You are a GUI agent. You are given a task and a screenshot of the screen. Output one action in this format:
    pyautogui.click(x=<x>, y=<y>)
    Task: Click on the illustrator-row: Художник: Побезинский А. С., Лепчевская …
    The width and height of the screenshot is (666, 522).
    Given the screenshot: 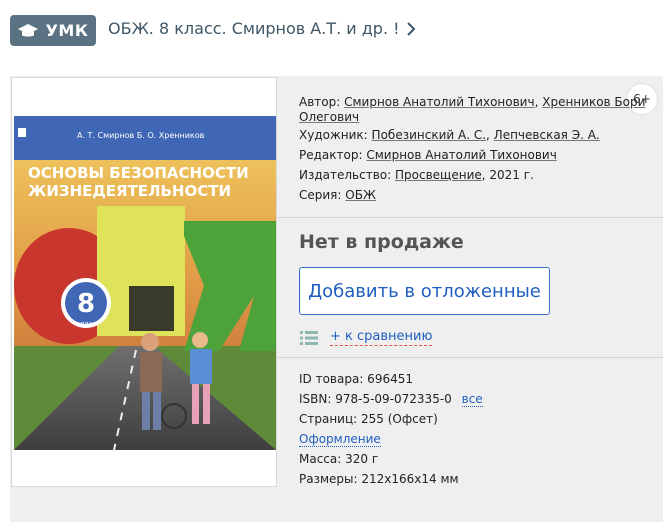 What is the action you would take?
    pyautogui.click(x=464, y=135)
    